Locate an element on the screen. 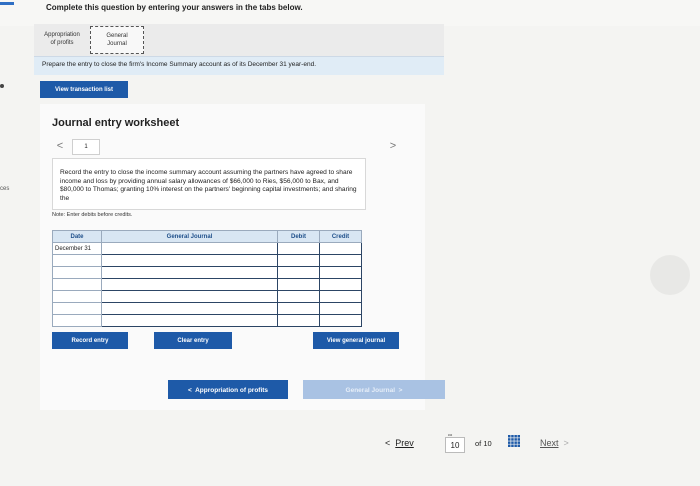 The height and width of the screenshot is (486, 700). page-total: of 10 is located at coordinates (483, 443).